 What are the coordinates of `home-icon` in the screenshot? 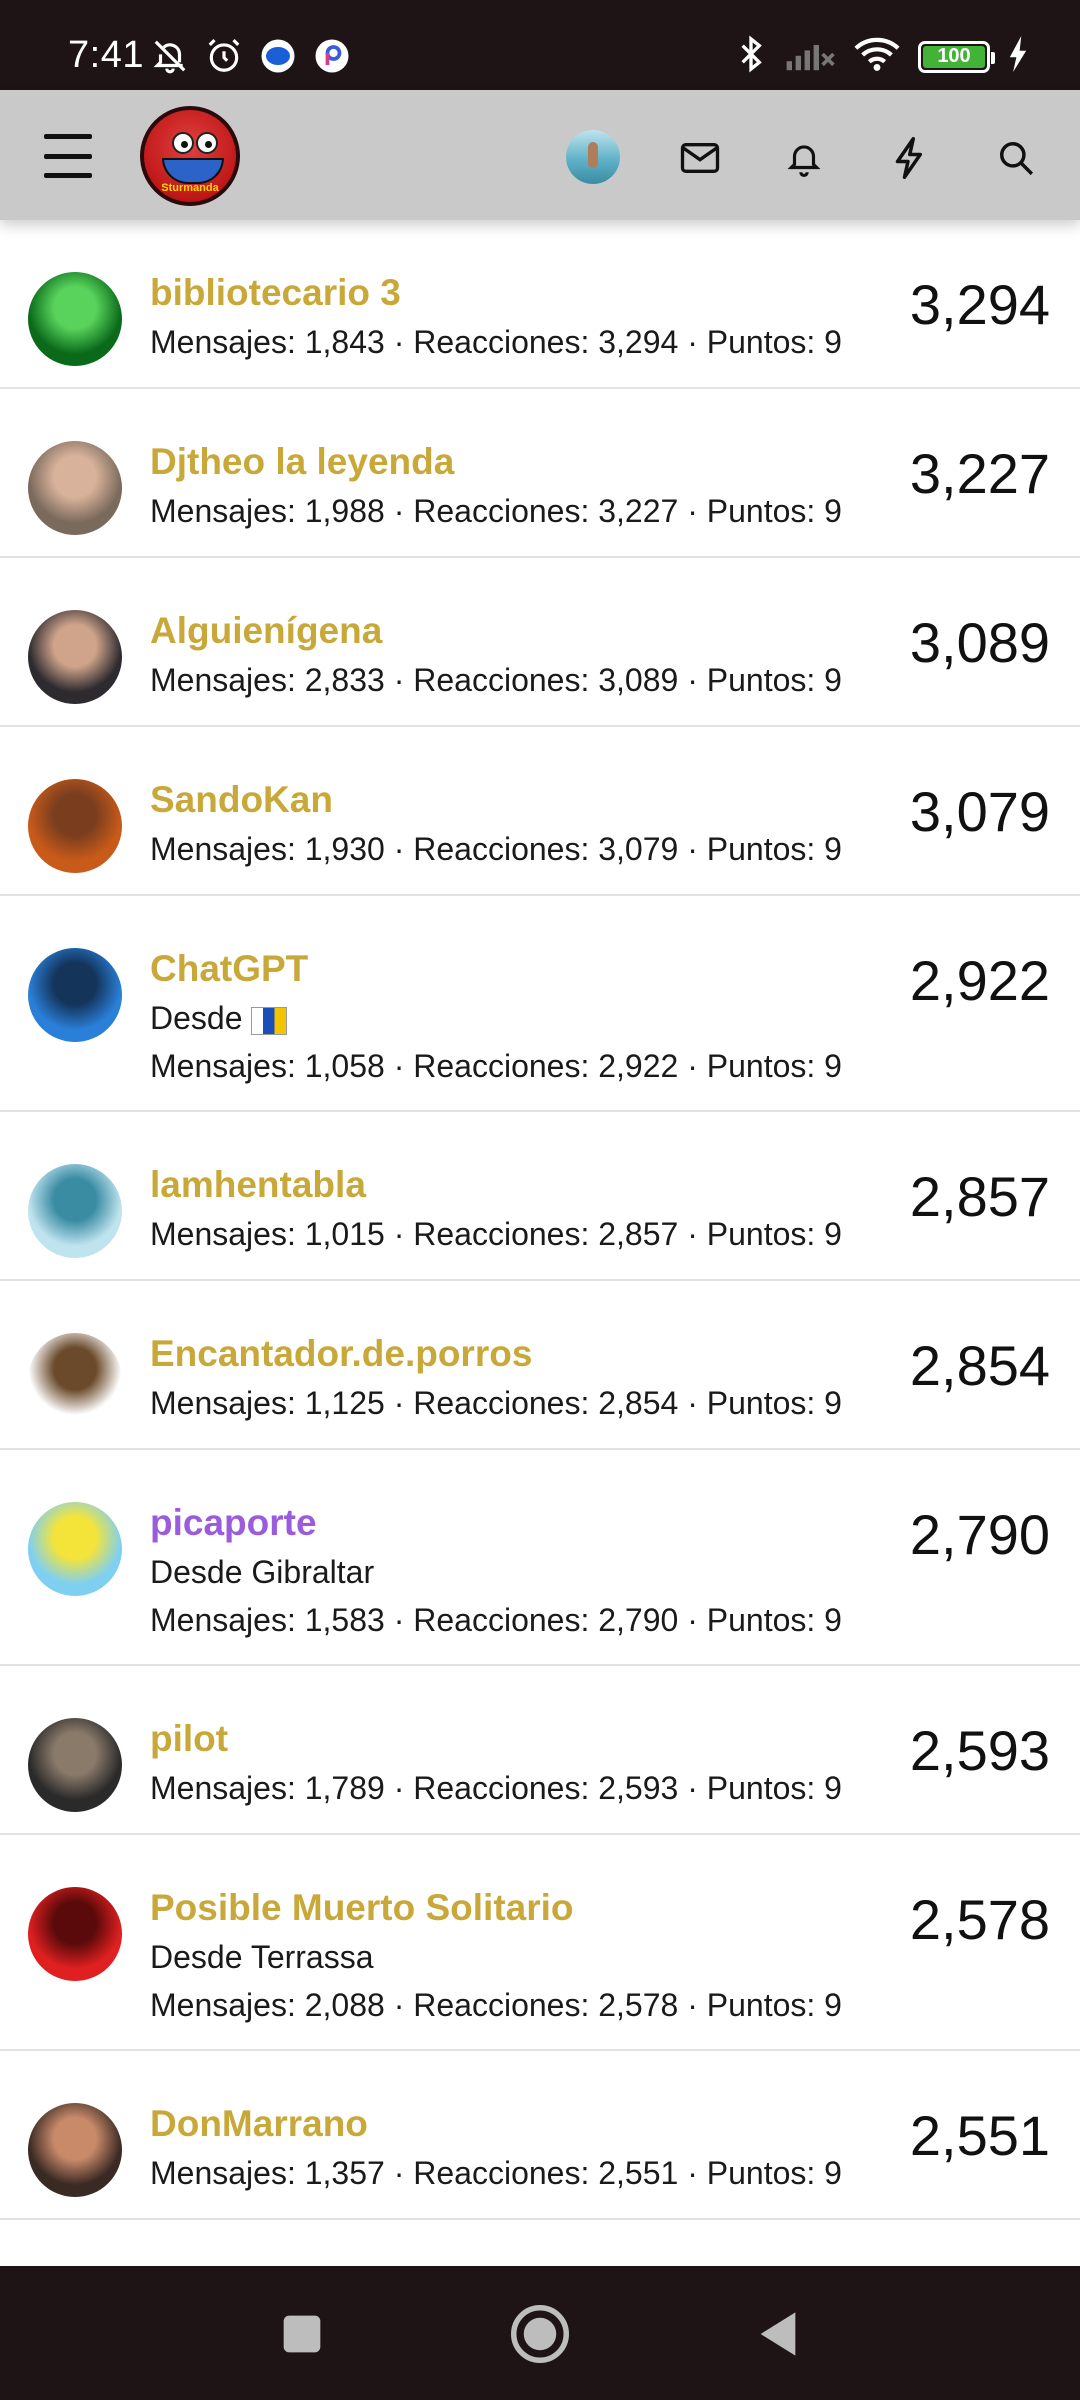 It's located at (540, 2334).